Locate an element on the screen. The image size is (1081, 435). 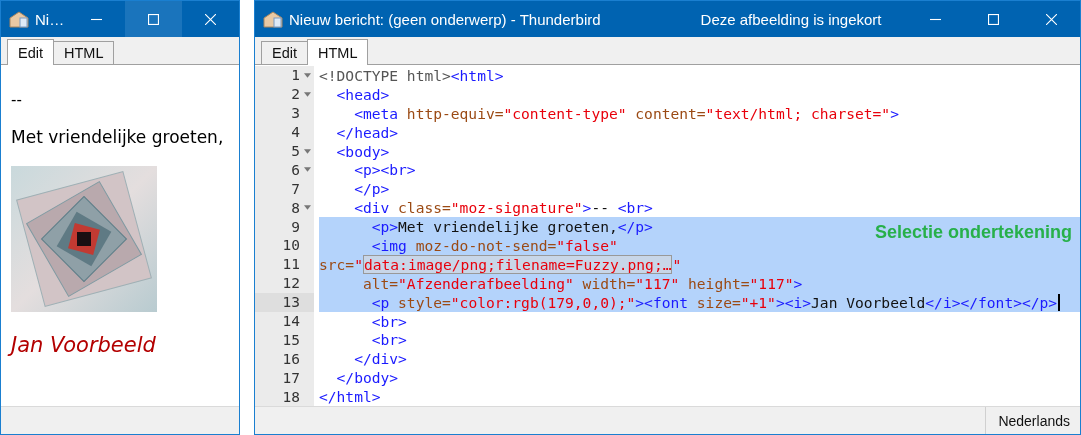
line-number: 6 is located at coordinates (295, 169).